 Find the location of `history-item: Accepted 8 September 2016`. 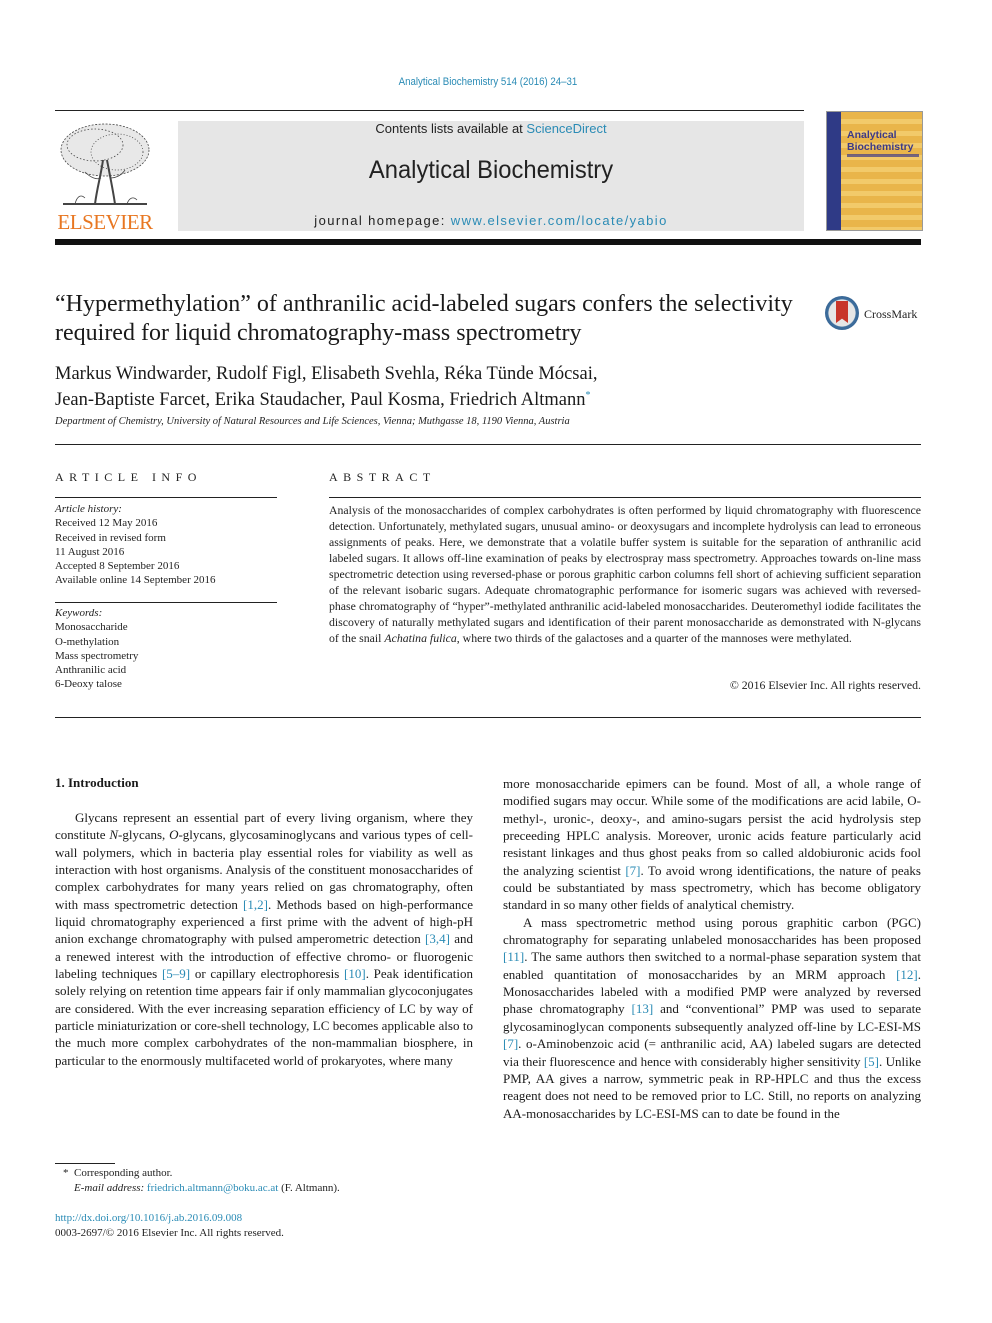

history-item: Accepted 8 September 2016 is located at coordinates (117, 566).